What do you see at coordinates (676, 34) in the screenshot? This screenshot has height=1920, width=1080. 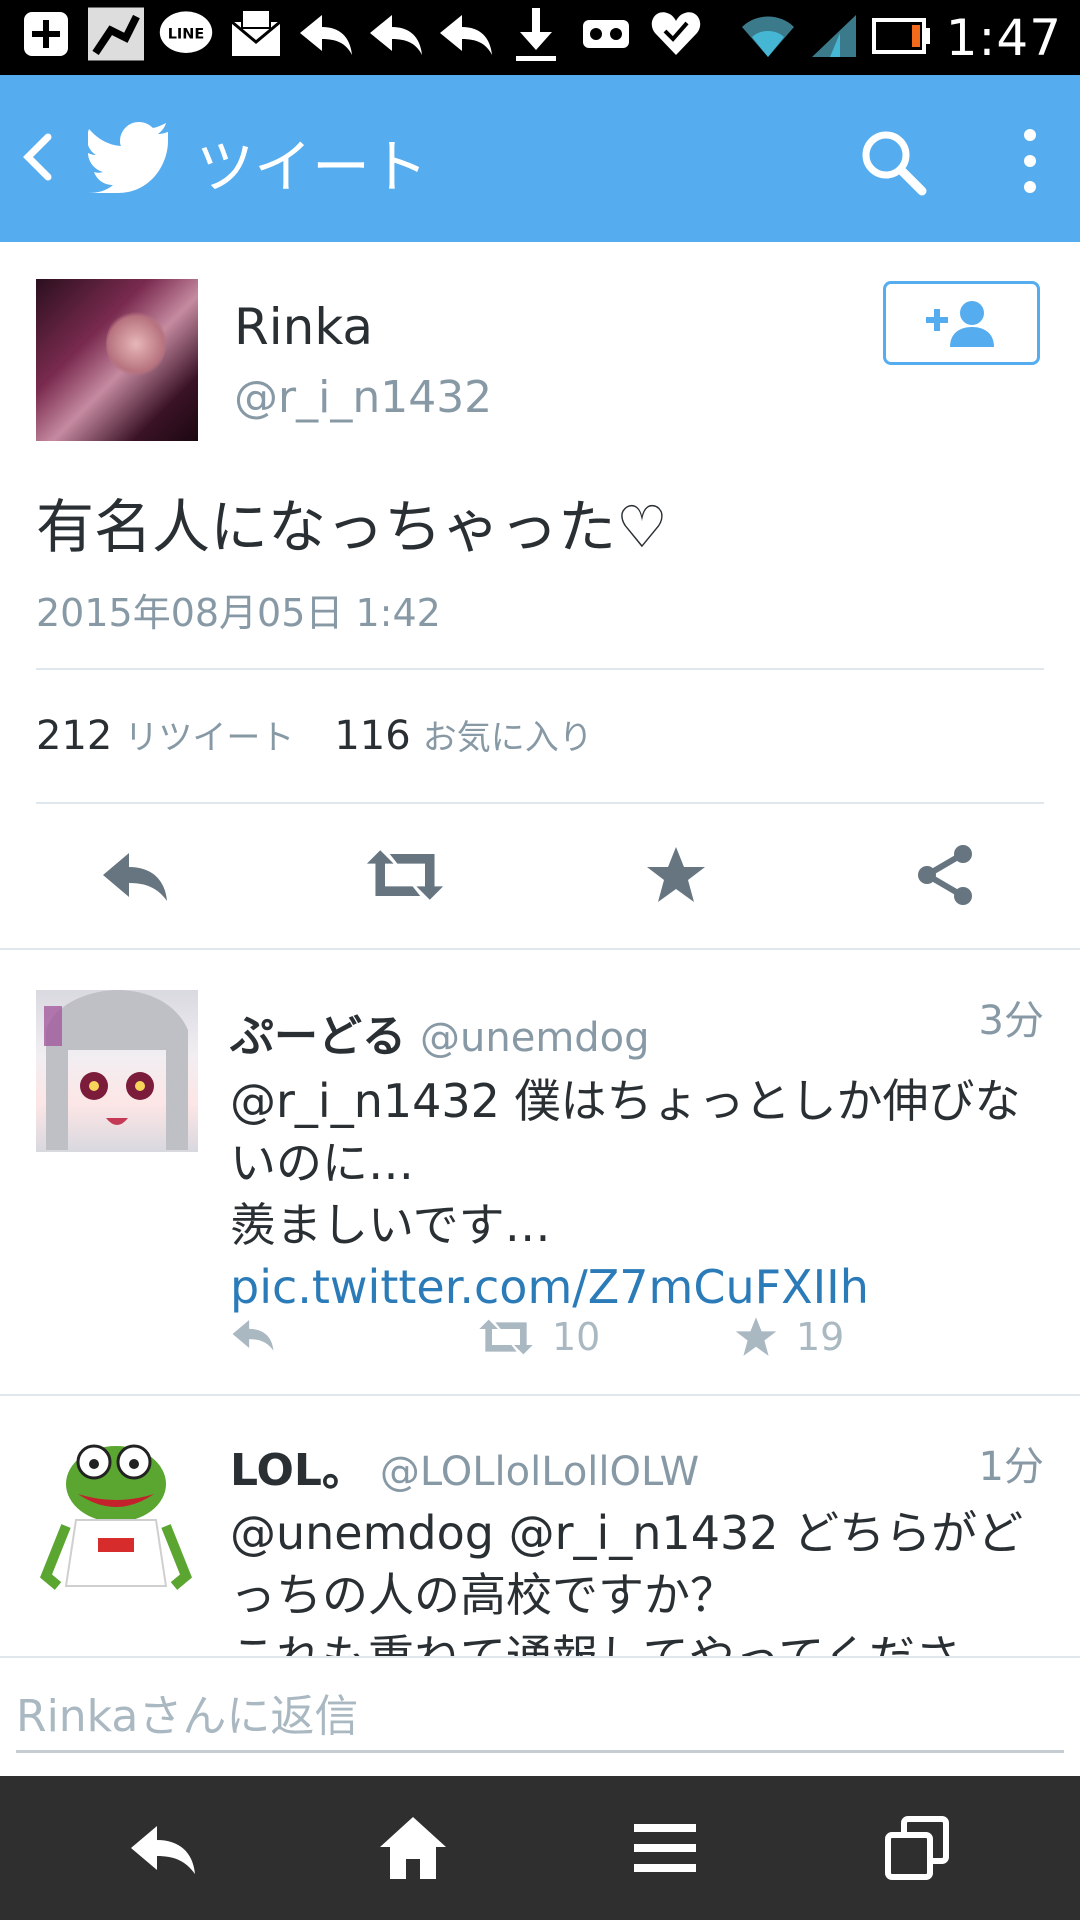 I see `heart-icon` at bounding box center [676, 34].